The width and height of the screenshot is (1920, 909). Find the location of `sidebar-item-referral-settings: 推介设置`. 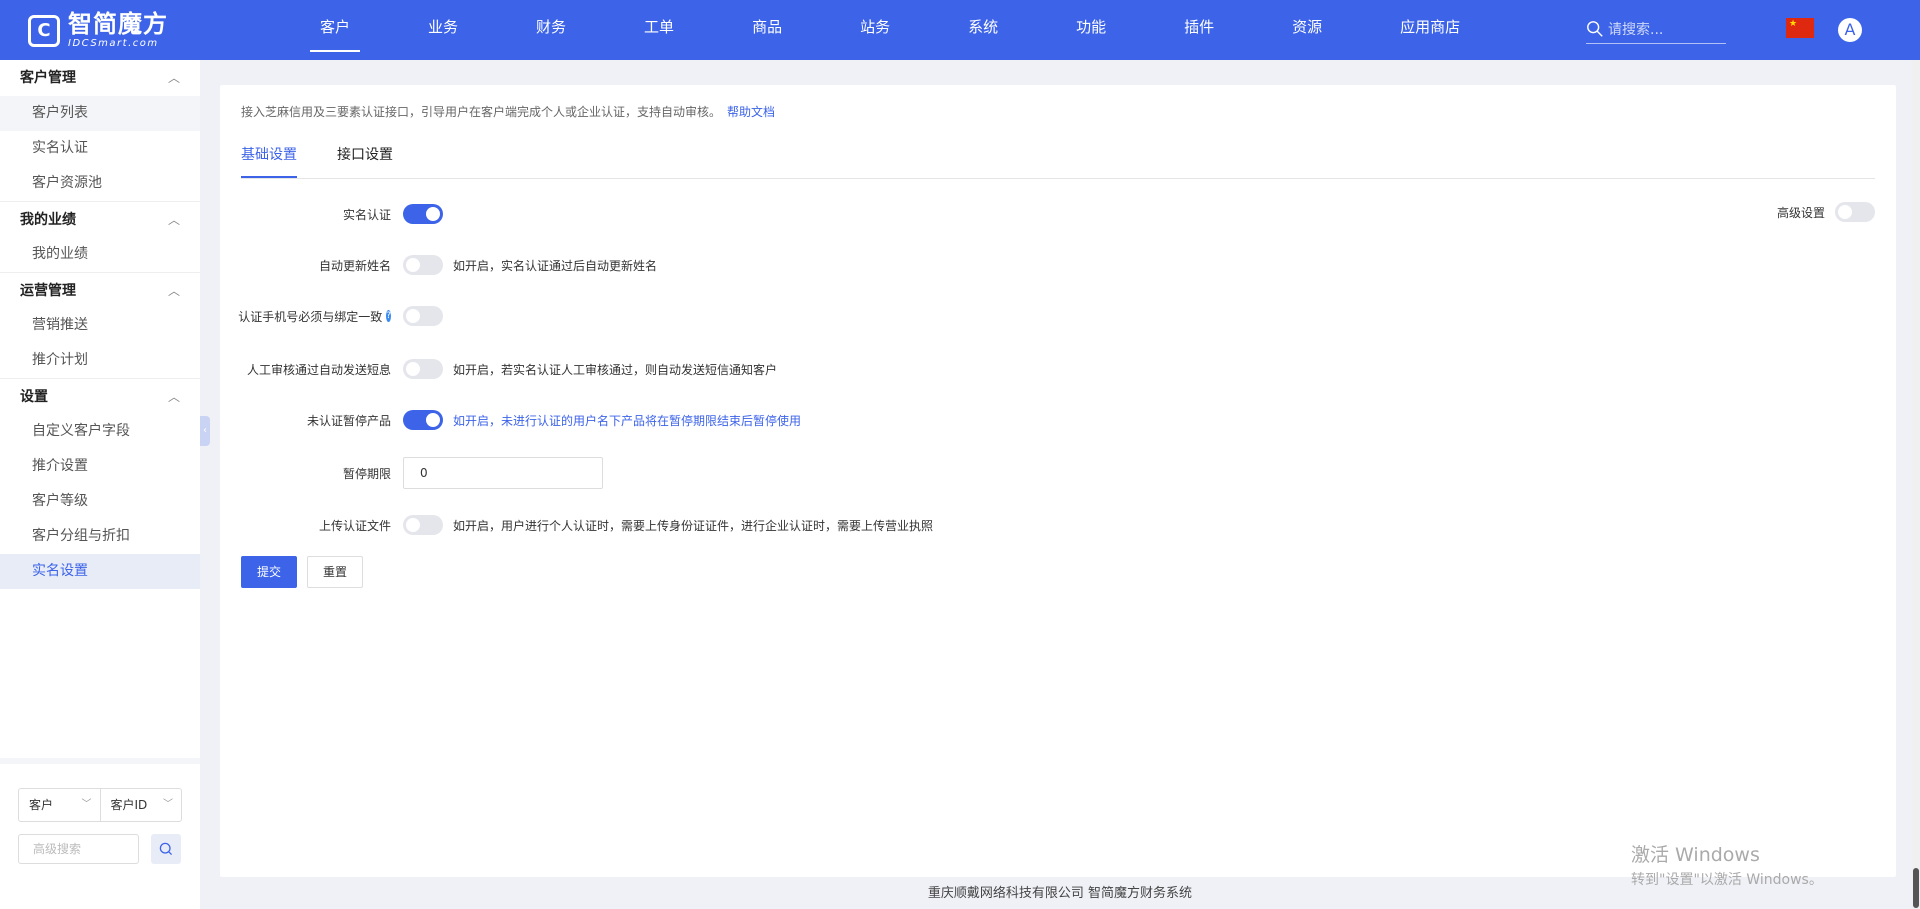

sidebar-item-referral-settings: 推介设置 is located at coordinates (100, 466).